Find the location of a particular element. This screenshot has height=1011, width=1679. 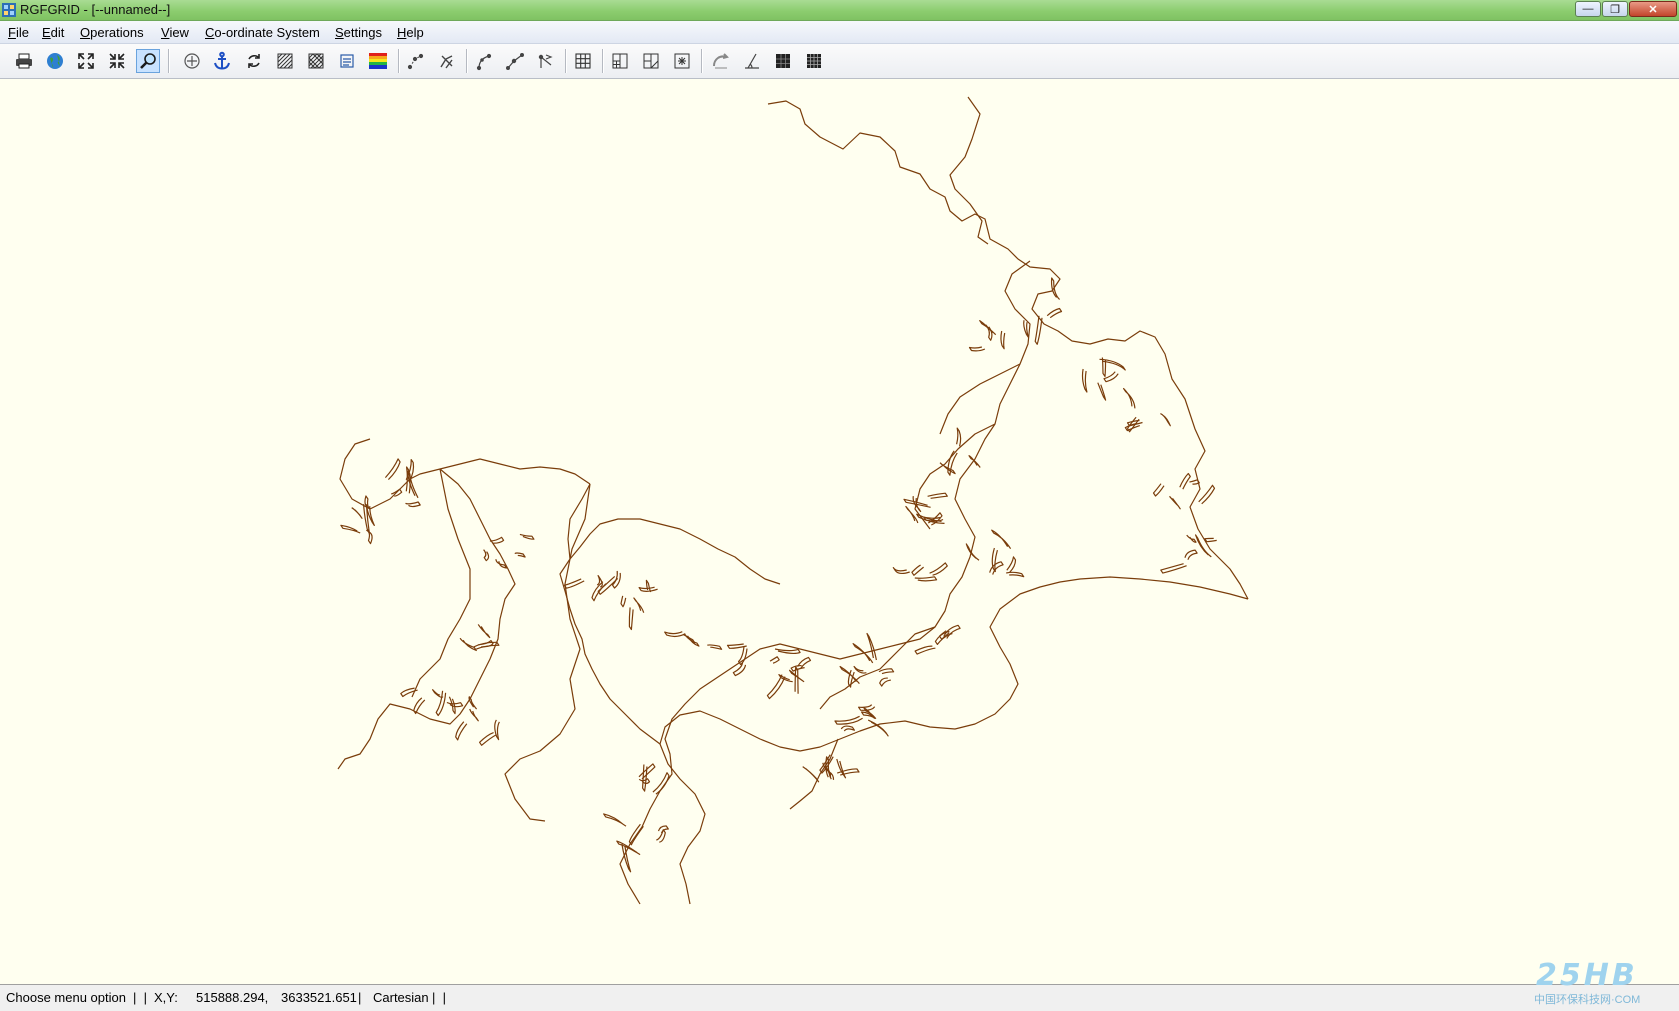

menu-operations: Operations is located at coordinates (112, 32).